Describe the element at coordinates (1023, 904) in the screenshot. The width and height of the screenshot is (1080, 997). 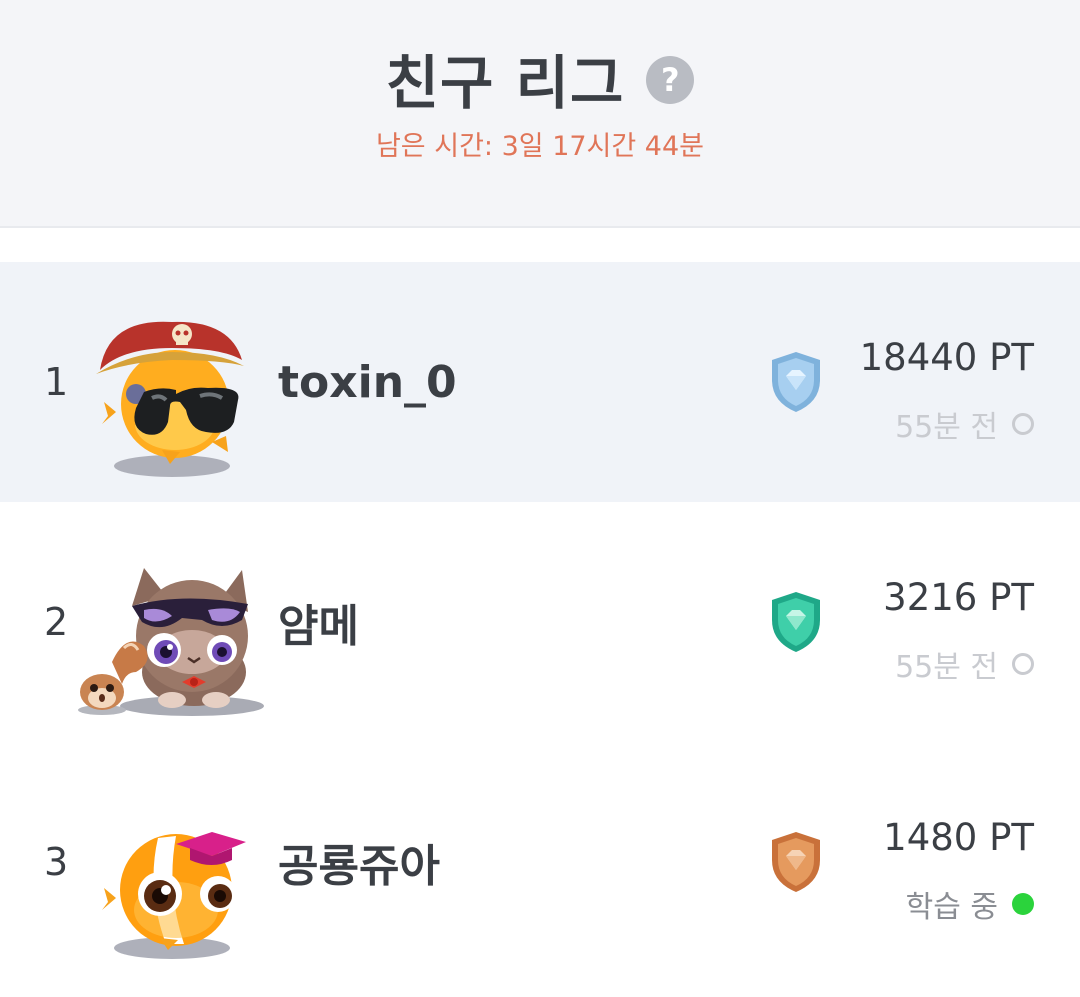
I see `online-dot-icon` at that location.